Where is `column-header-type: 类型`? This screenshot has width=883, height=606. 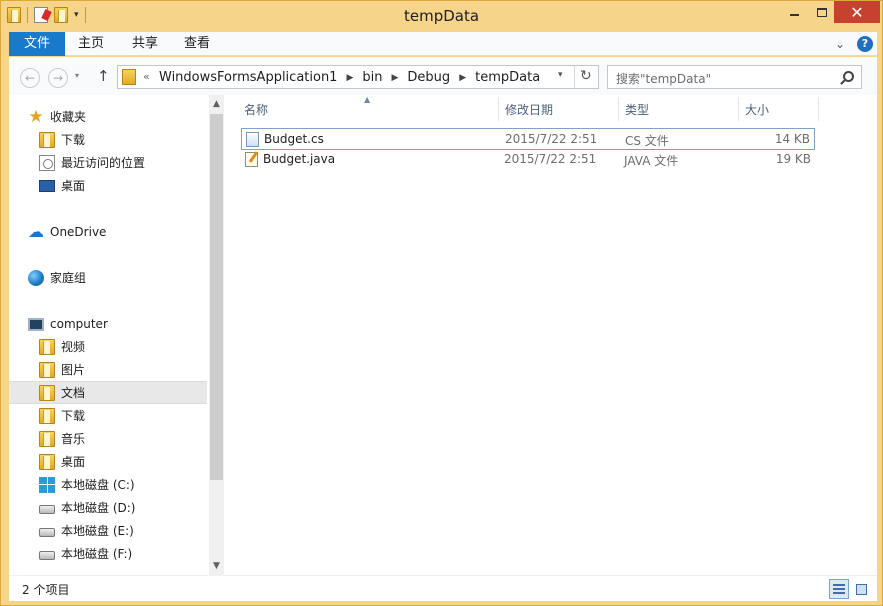
column-header-type: 类型 is located at coordinates (637, 110).